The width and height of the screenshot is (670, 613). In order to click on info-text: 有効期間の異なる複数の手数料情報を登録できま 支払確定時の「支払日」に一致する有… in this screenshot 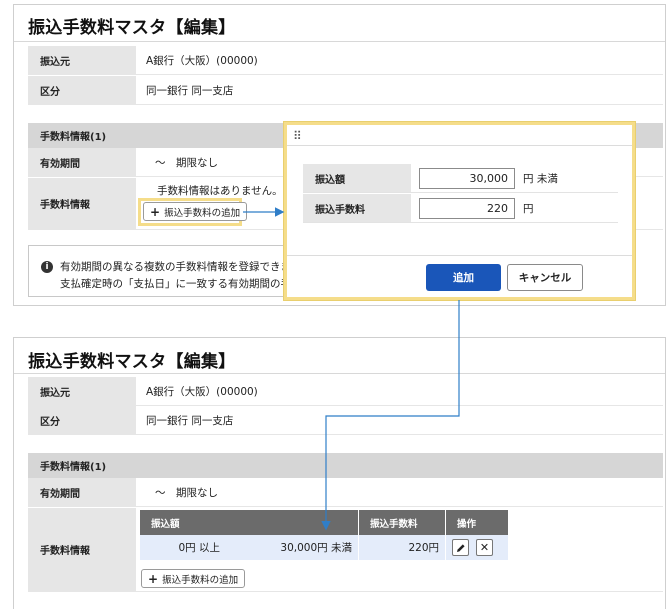, I will do `click(175, 276)`.